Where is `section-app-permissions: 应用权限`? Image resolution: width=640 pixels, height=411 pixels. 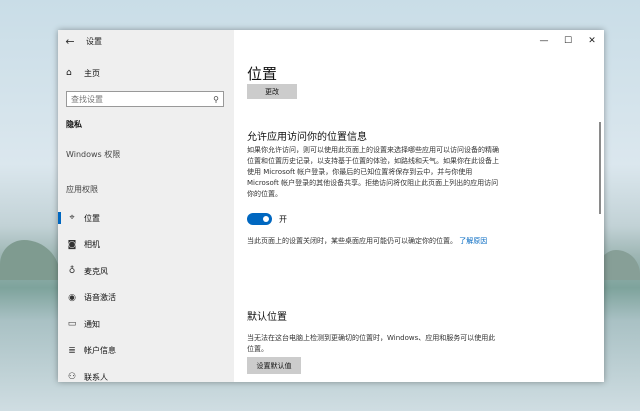
section-app-permissions: 应用权限 is located at coordinates (82, 189).